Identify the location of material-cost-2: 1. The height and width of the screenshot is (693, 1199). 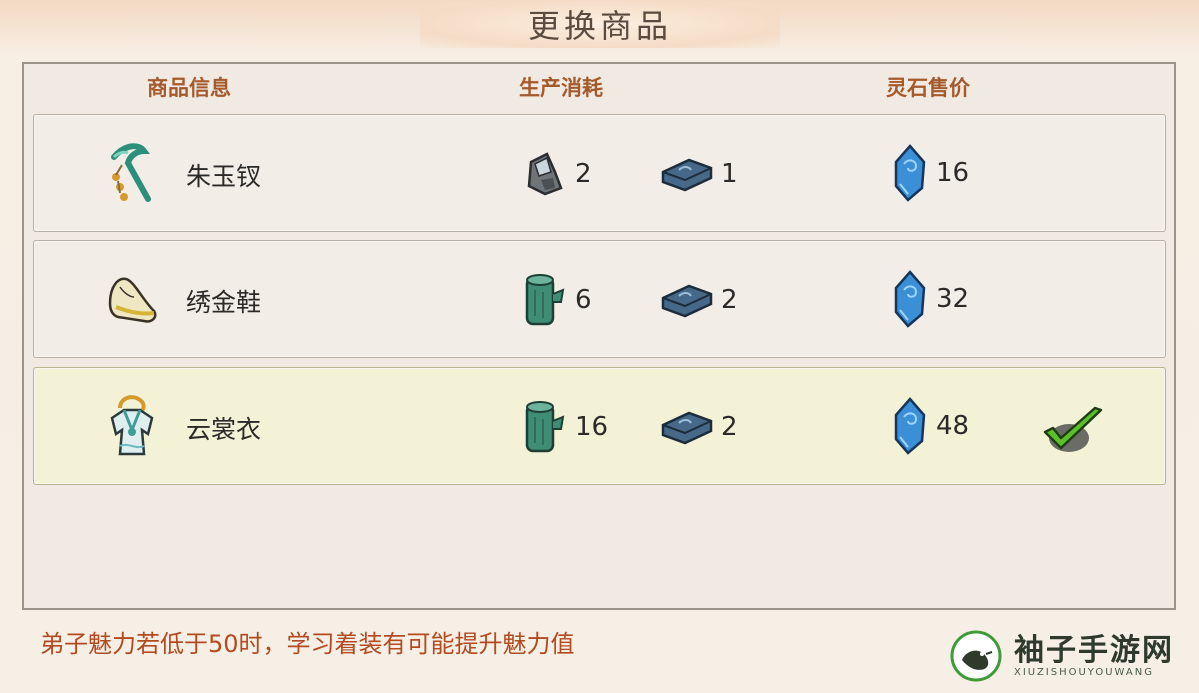
(698, 174).